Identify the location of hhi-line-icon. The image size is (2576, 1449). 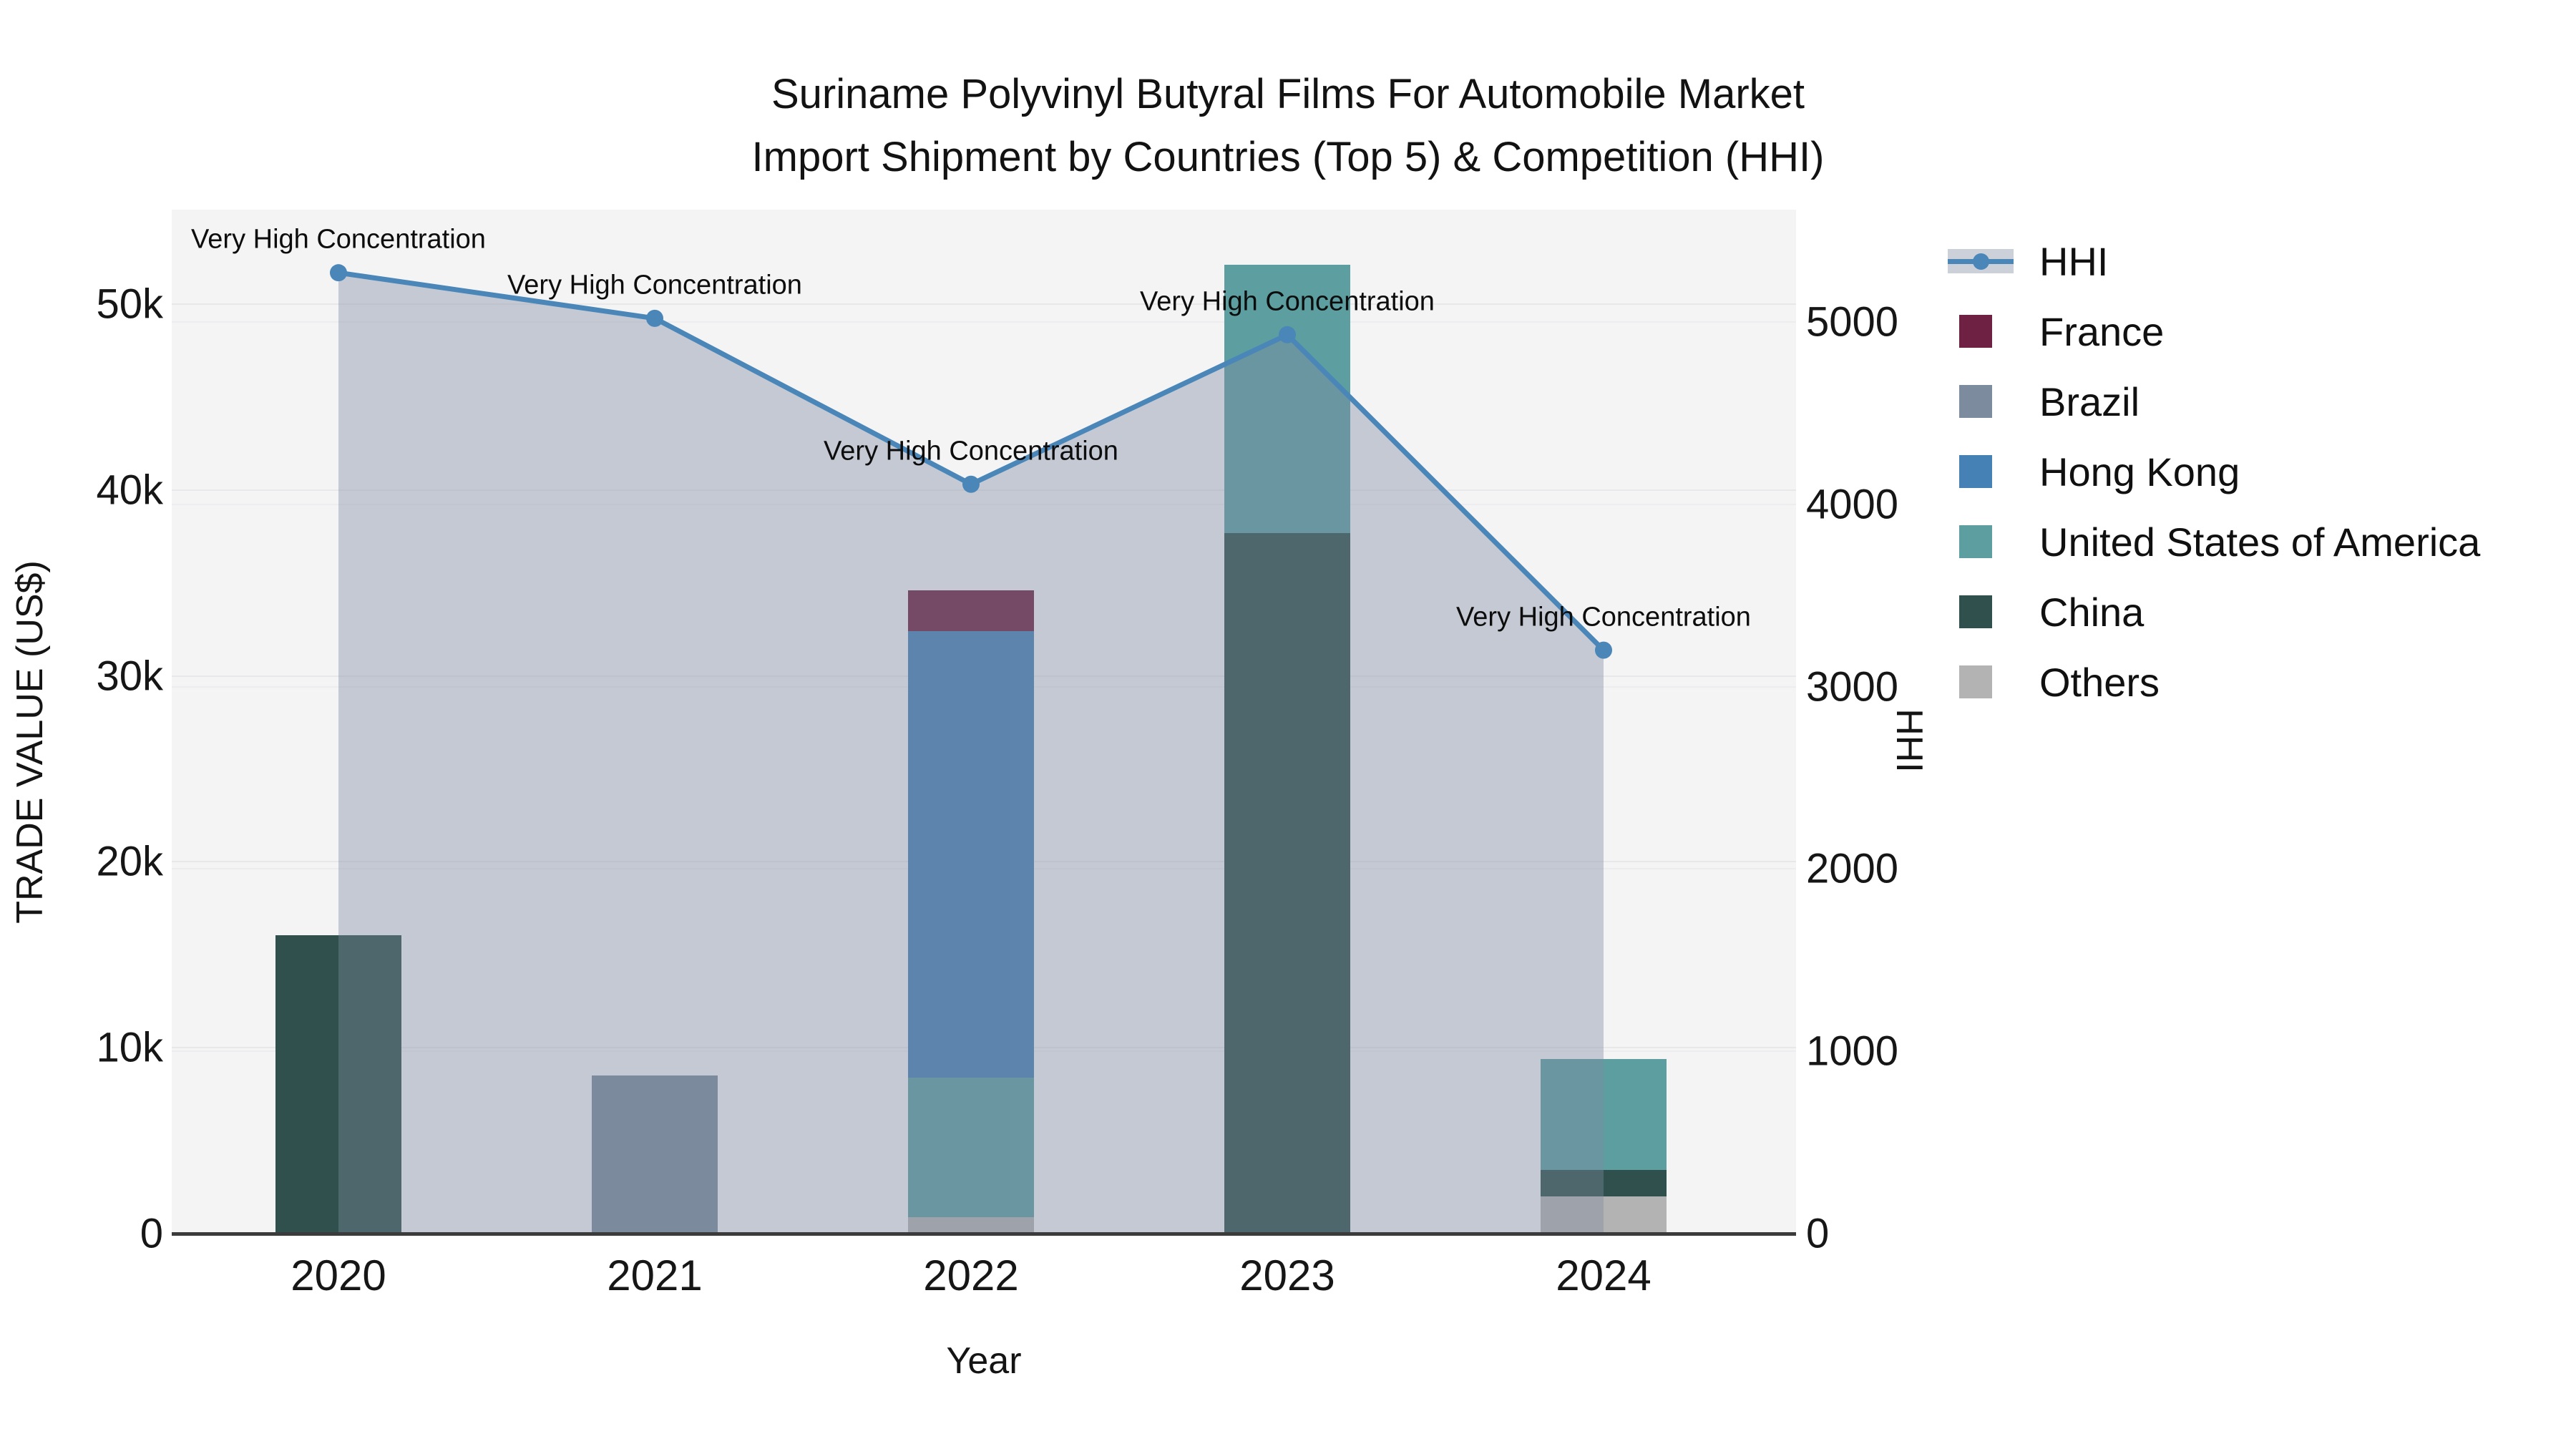
(1983, 261).